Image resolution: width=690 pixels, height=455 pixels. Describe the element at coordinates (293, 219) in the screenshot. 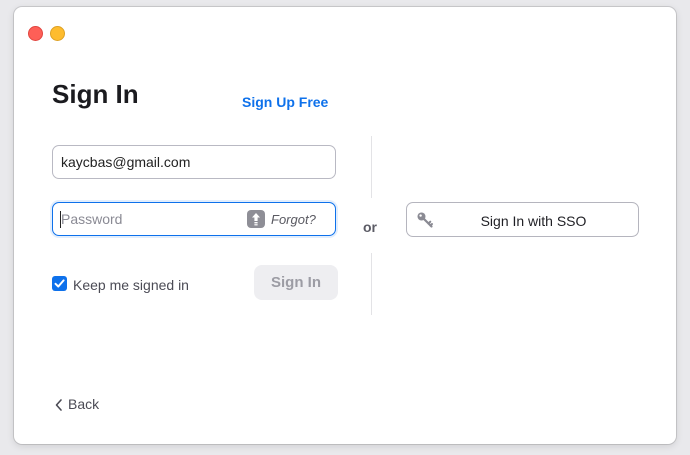

I see `forgot-password-link: Forgot?` at that location.